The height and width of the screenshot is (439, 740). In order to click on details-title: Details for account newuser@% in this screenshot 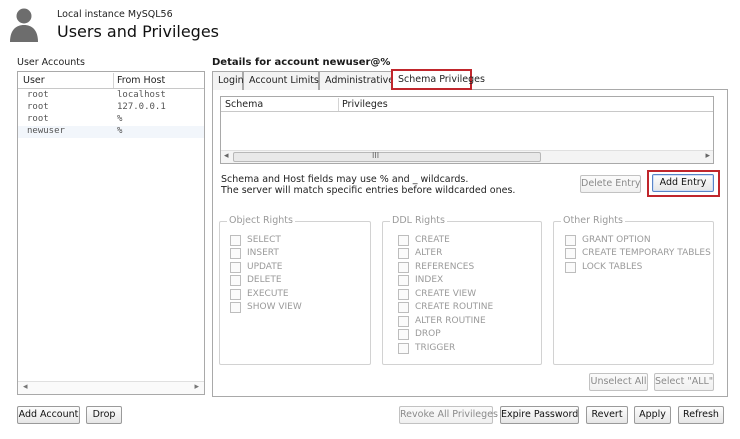, I will do `click(301, 62)`.